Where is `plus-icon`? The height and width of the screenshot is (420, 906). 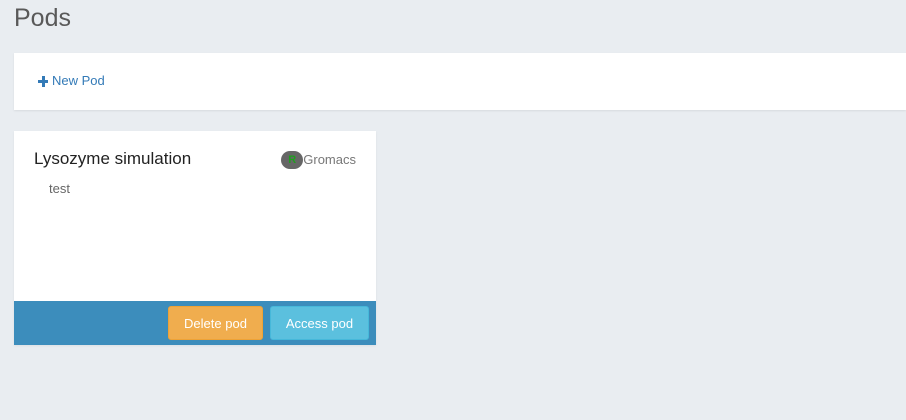 plus-icon is located at coordinates (43, 81).